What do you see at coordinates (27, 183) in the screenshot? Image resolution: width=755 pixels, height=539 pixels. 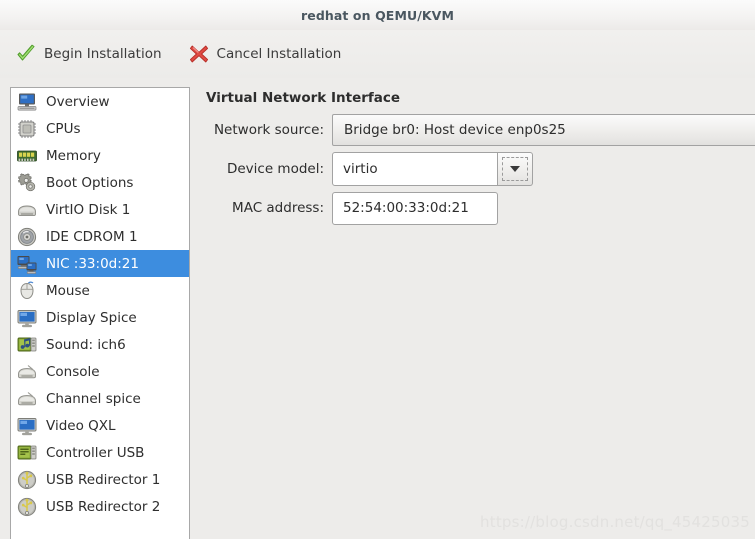 I see `gears-icon` at bounding box center [27, 183].